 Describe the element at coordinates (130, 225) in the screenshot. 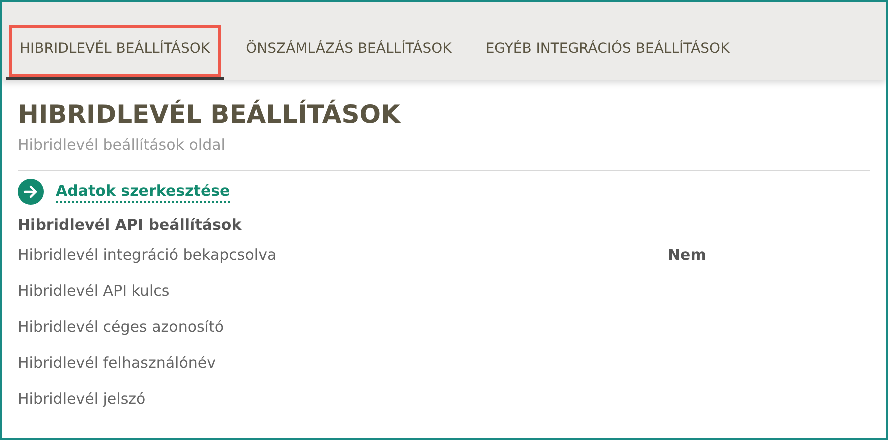

I see `section-title: Hibridlevél API beállítások` at that location.